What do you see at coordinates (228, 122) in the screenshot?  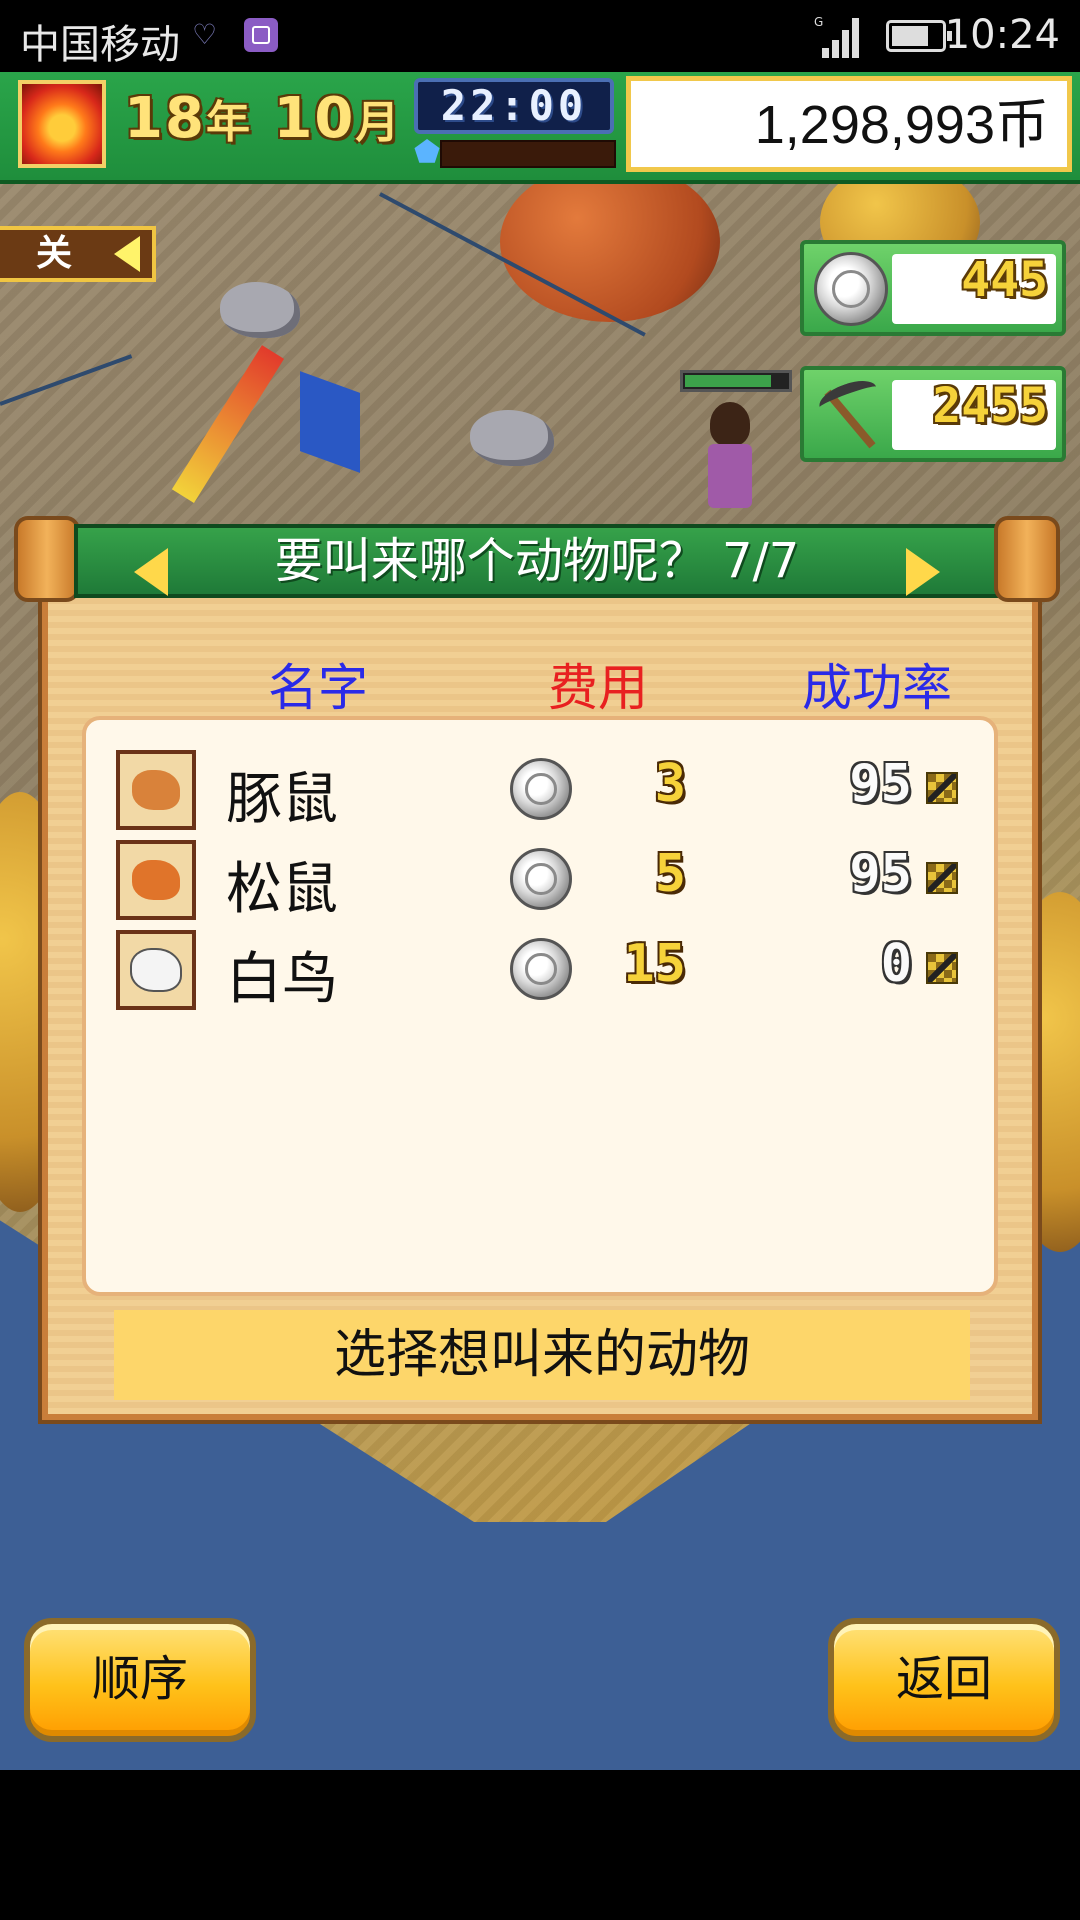 I see `year-unit: 年` at bounding box center [228, 122].